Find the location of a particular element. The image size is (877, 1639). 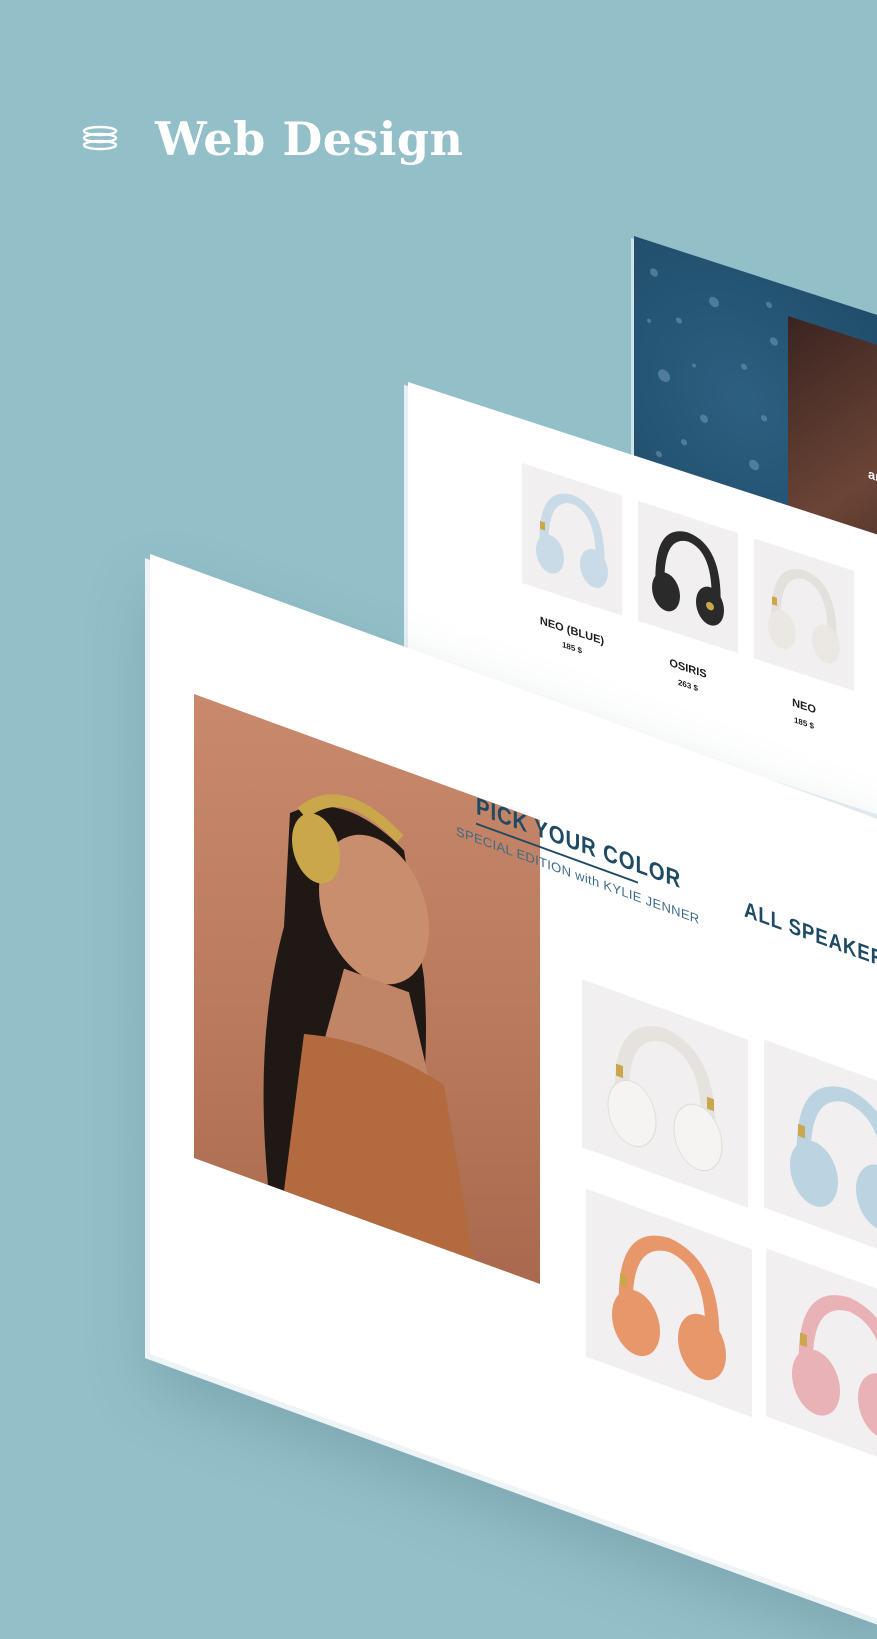

color-tile-white is located at coordinates (665, 1093).